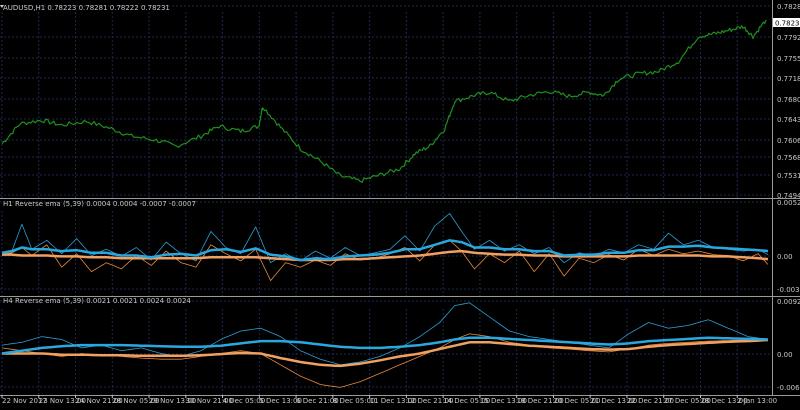 This screenshot has height=410, width=800. What do you see at coordinates (788, 141) in the screenshot?
I see `price-tick: 0.76060` at bounding box center [788, 141].